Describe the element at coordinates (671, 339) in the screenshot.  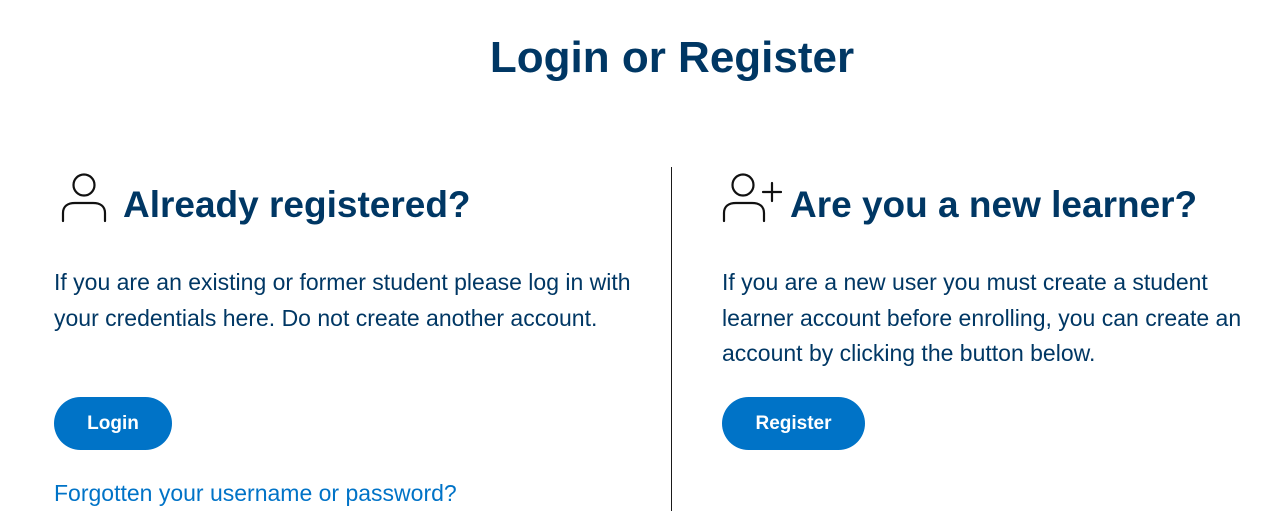
I see `column-divider` at that location.